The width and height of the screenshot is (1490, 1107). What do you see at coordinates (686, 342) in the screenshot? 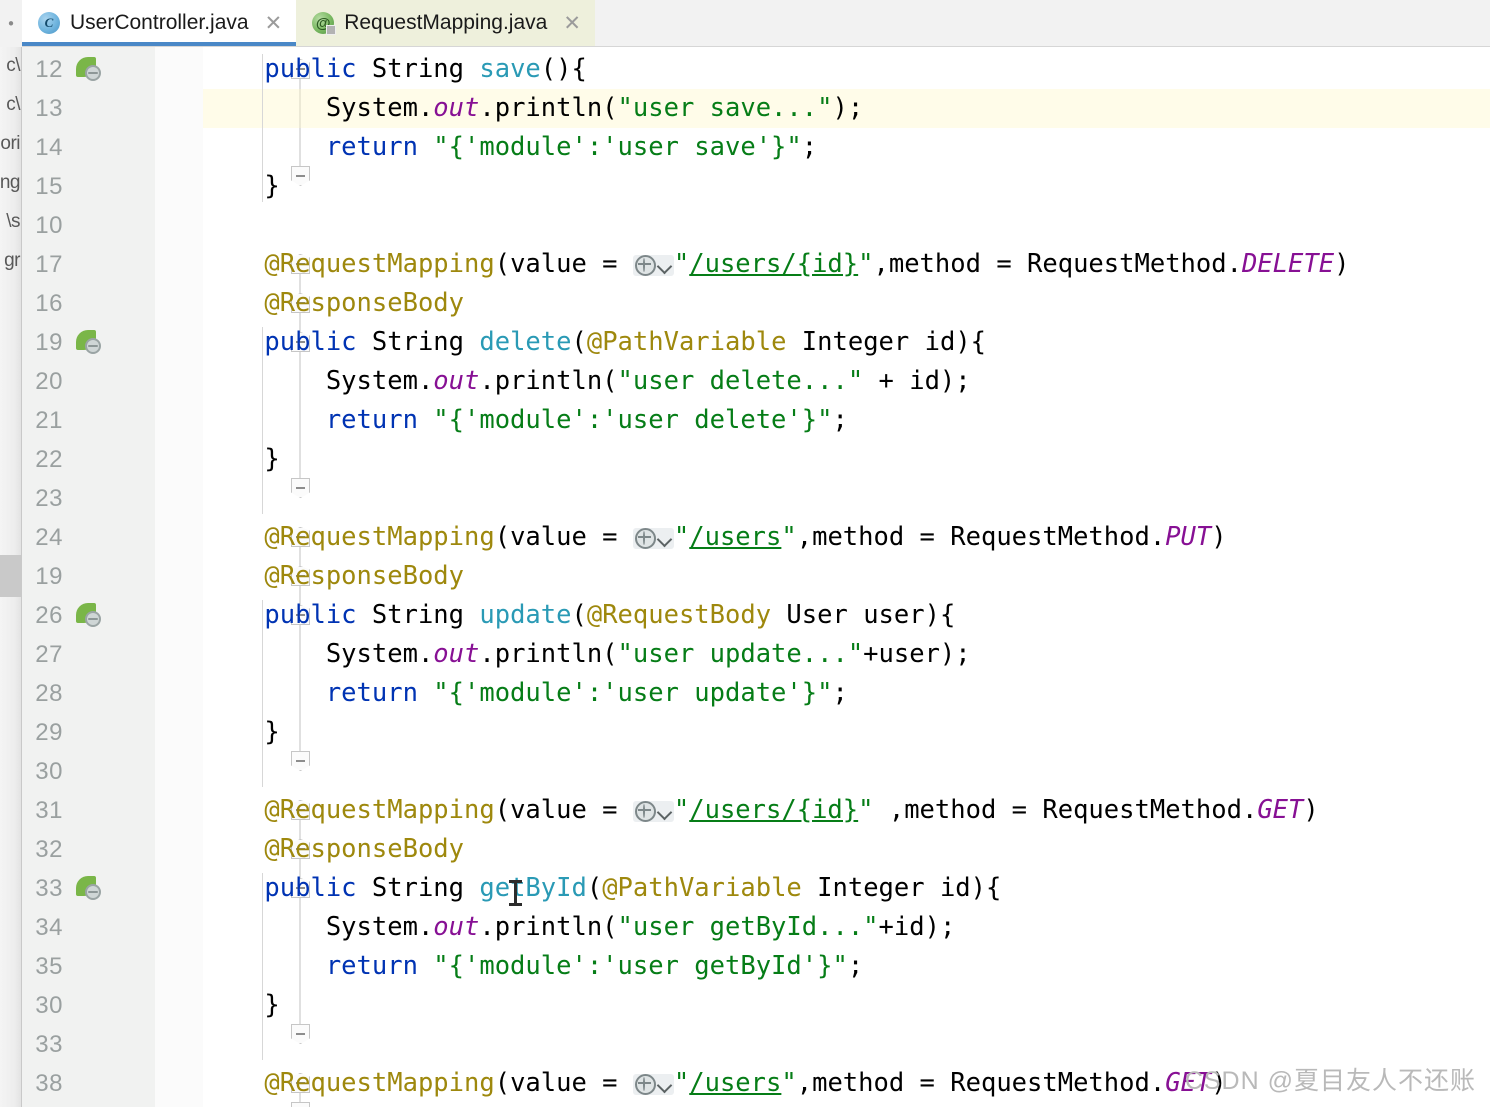
I see `annotation-token: @PathVariable` at bounding box center [686, 342].